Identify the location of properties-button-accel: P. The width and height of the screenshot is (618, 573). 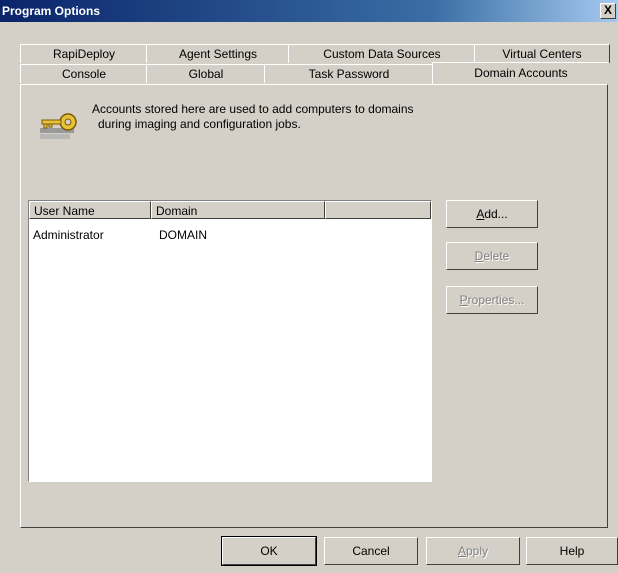
(463, 300).